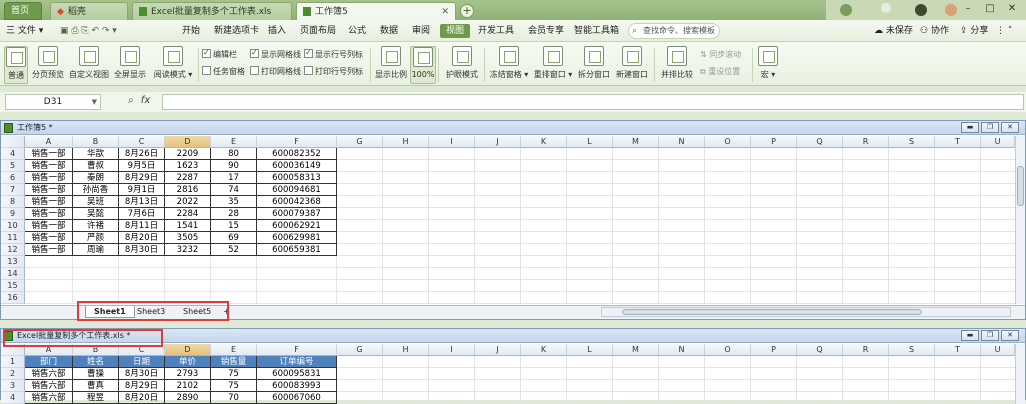 The image size is (1026, 404). What do you see at coordinates (318, 31) in the screenshot?
I see `menu-page-layout: 页面布局` at bounding box center [318, 31].